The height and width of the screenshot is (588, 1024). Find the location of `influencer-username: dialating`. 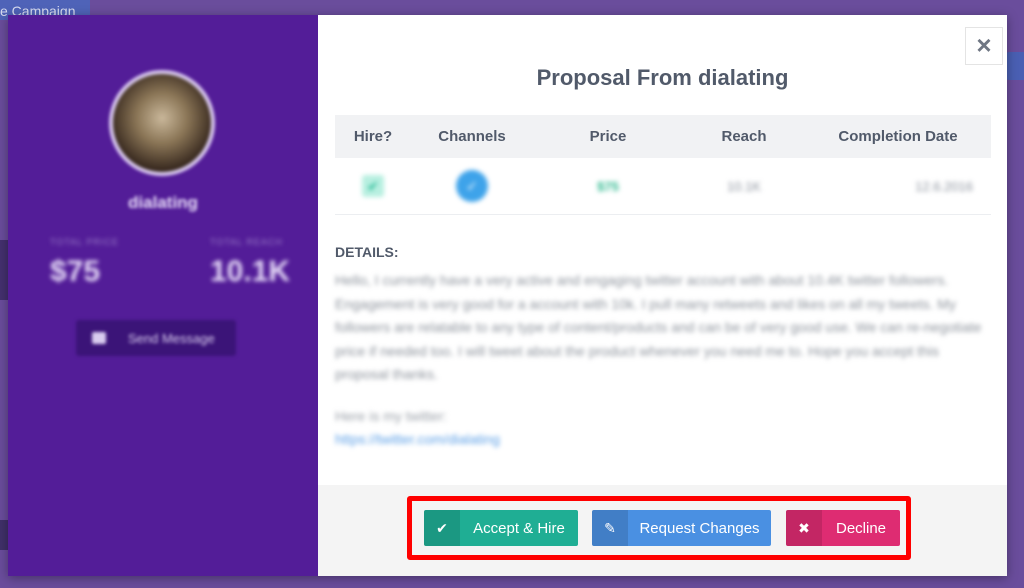

influencer-username: dialating is located at coordinates (163, 202).